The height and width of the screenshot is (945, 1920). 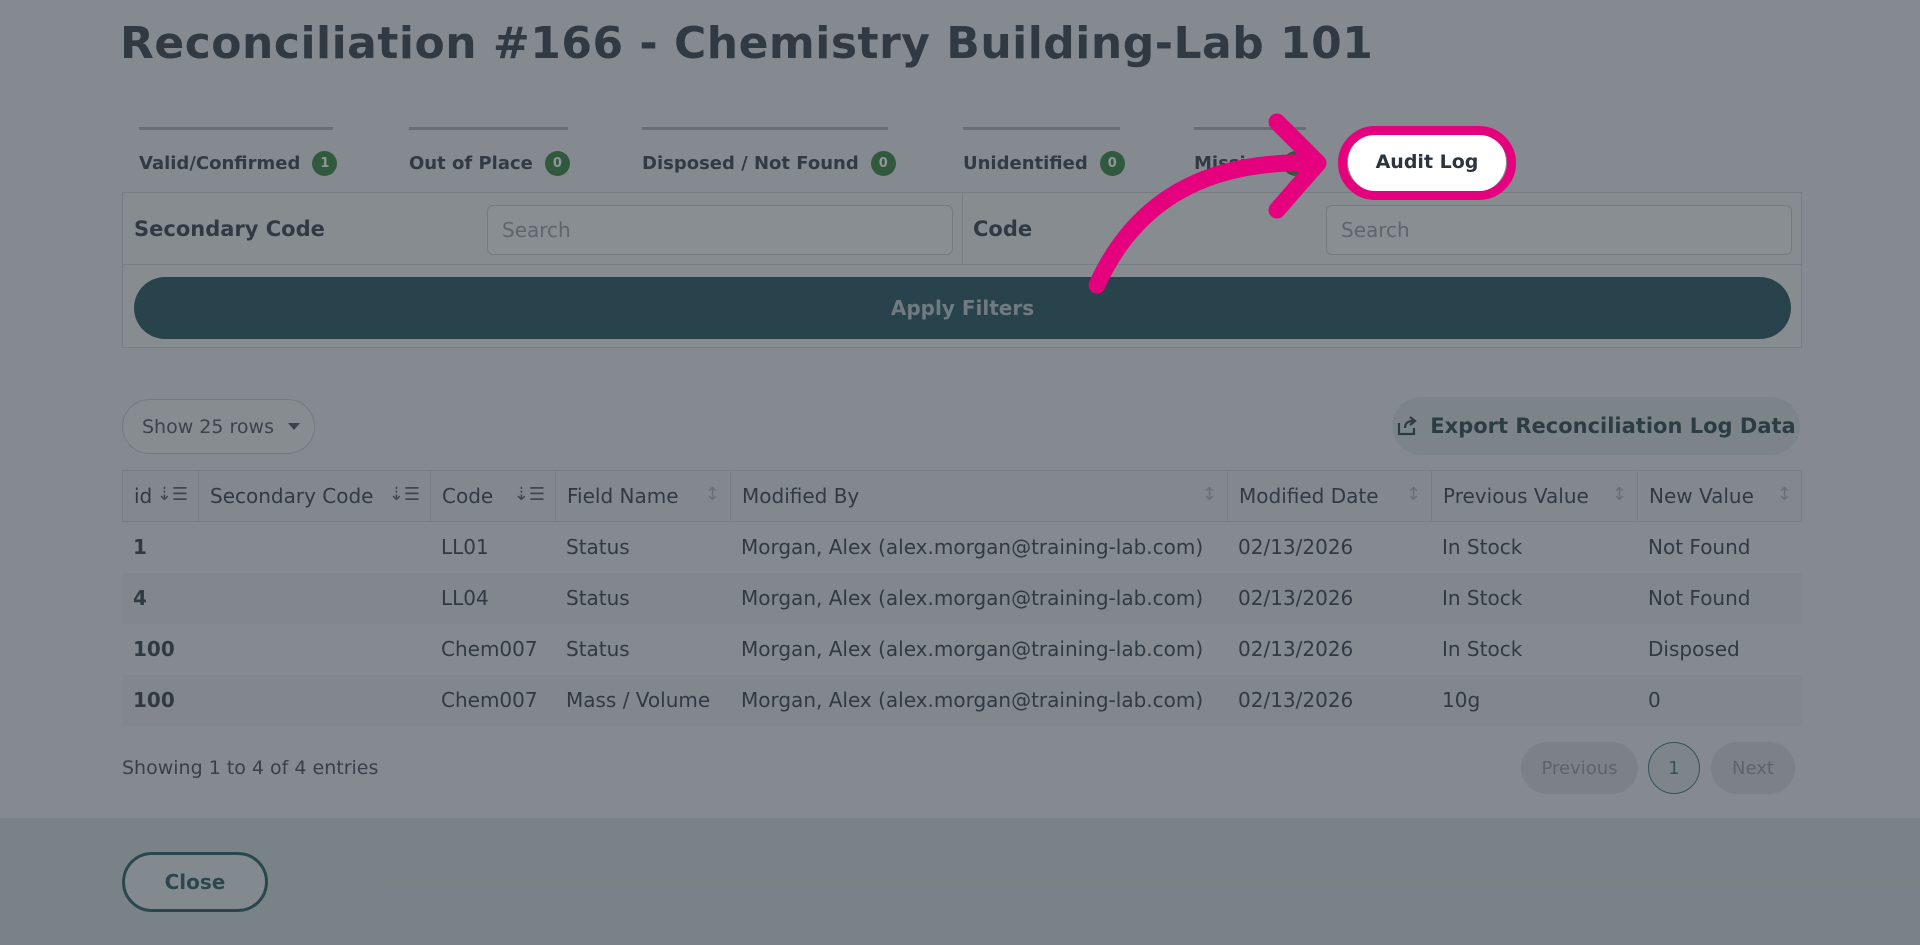 What do you see at coordinates (979, 496) in the screenshot?
I see `column-header-modified-by: Modified By ↕` at bounding box center [979, 496].